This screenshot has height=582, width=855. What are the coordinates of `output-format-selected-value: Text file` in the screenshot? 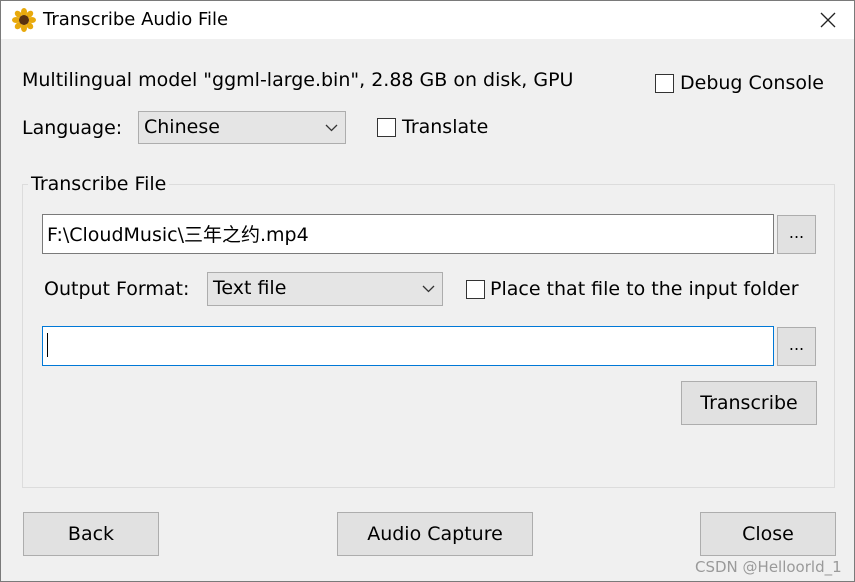 It's located at (250, 288).